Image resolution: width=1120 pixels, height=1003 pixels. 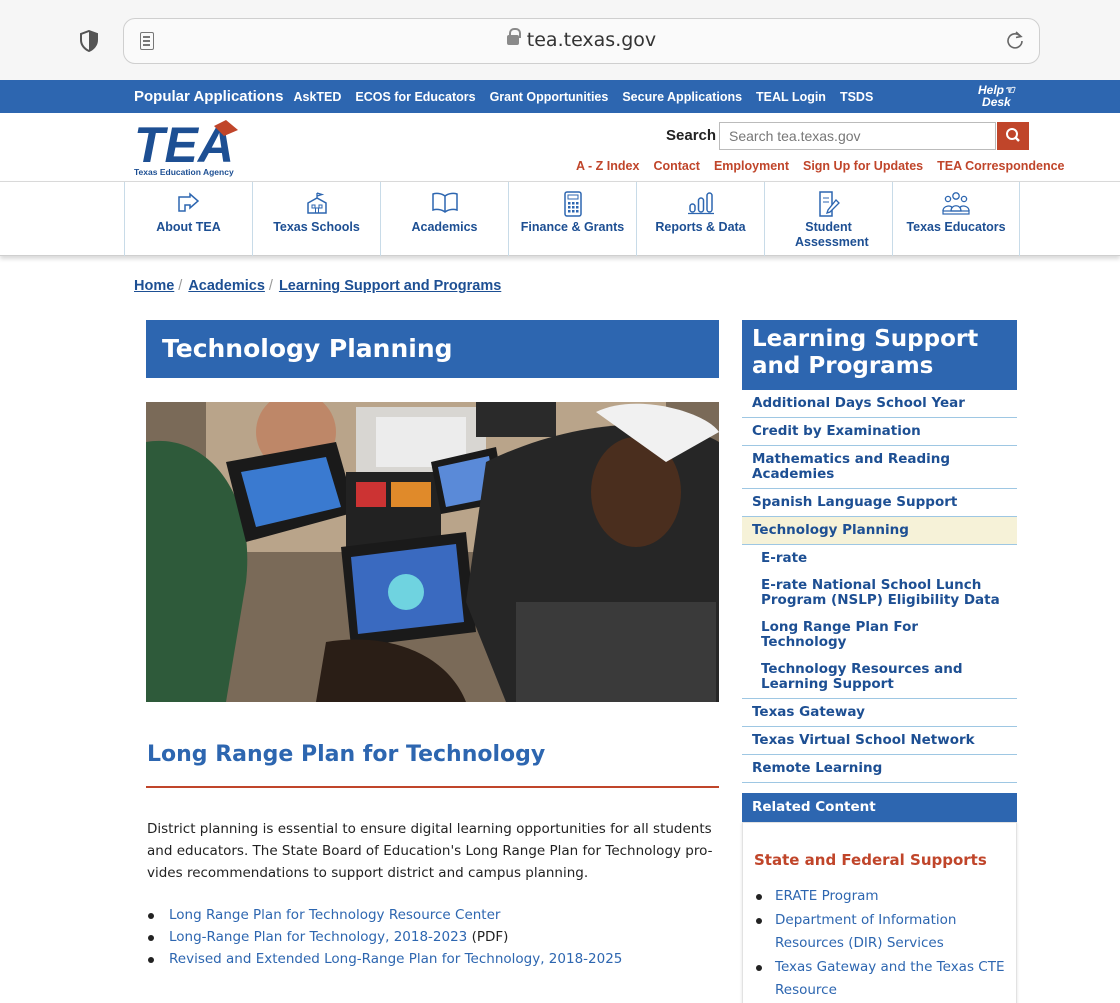 I want to click on breadcrumb-home: Home, so click(x=154, y=286).